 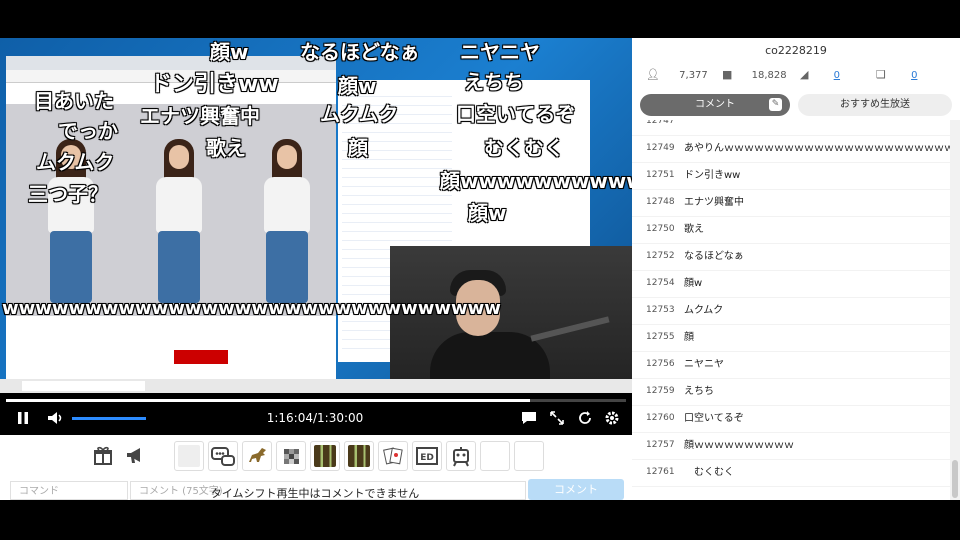 I want to click on danmaku-comment: 歌え, so click(x=226, y=148).